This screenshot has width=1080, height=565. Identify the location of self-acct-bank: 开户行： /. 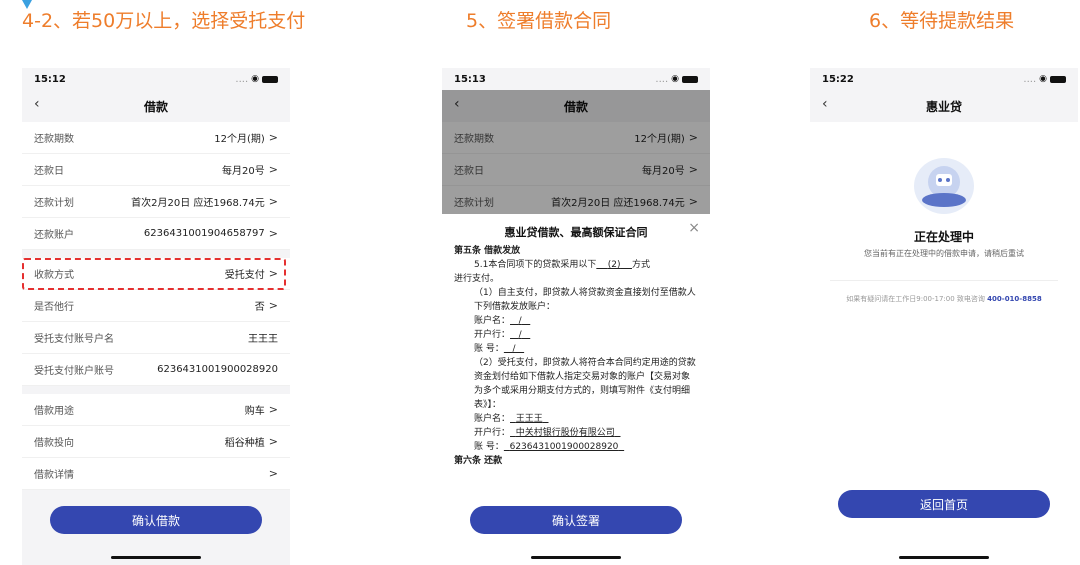
(498, 335).